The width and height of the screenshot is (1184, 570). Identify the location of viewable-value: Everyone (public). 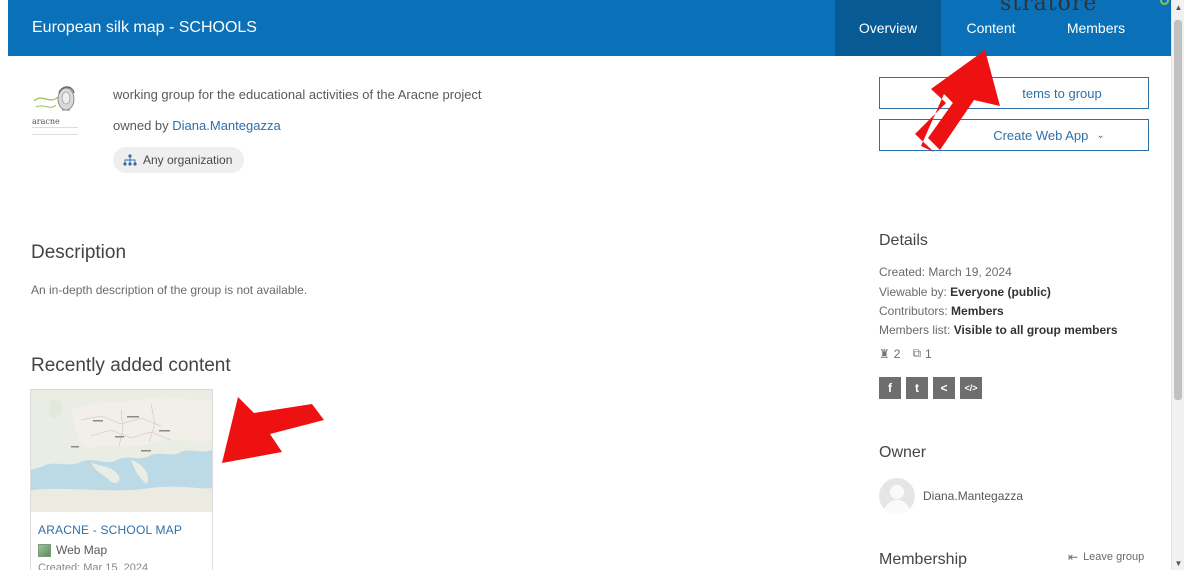
(1000, 292).